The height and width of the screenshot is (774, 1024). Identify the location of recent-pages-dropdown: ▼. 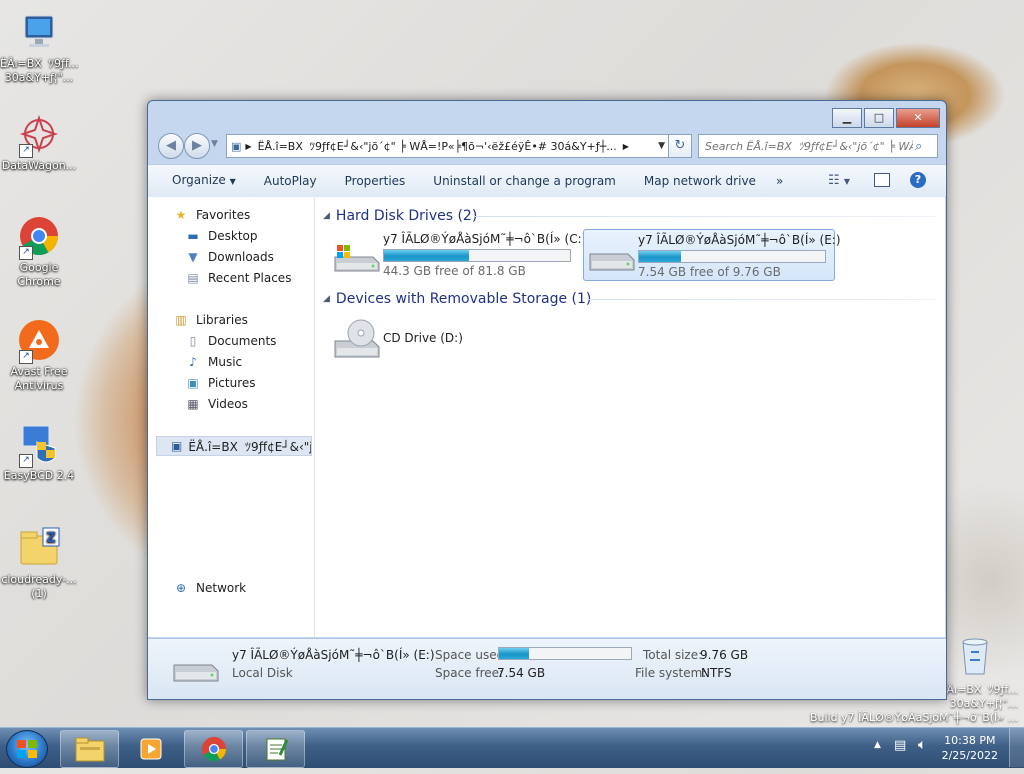
(214, 144).